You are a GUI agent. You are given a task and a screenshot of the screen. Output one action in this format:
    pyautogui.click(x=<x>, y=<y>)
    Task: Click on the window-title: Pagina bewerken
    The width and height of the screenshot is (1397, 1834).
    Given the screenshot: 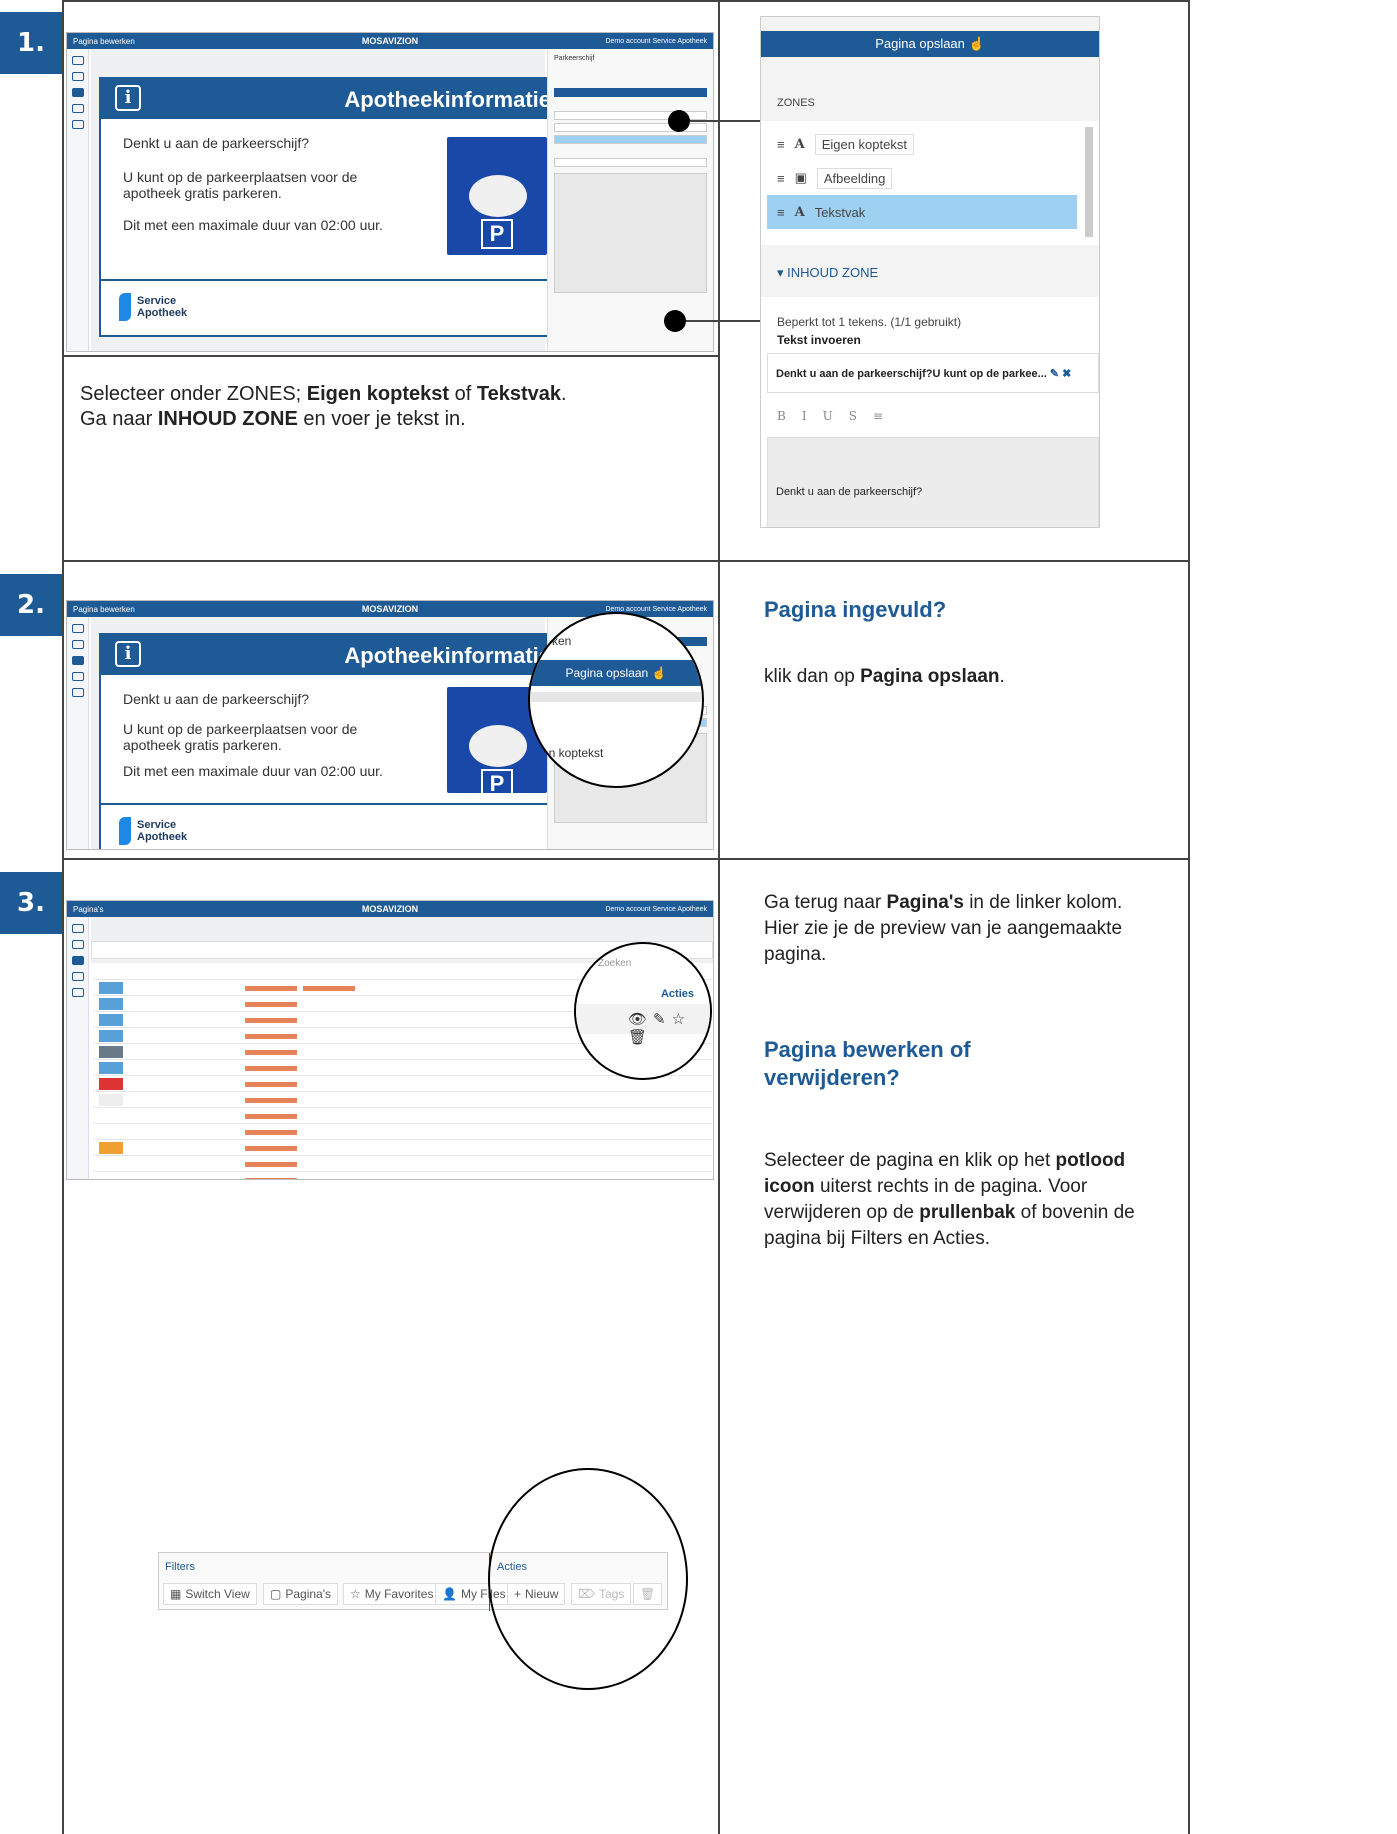 What is the action you would take?
    pyautogui.click(x=104, y=41)
    